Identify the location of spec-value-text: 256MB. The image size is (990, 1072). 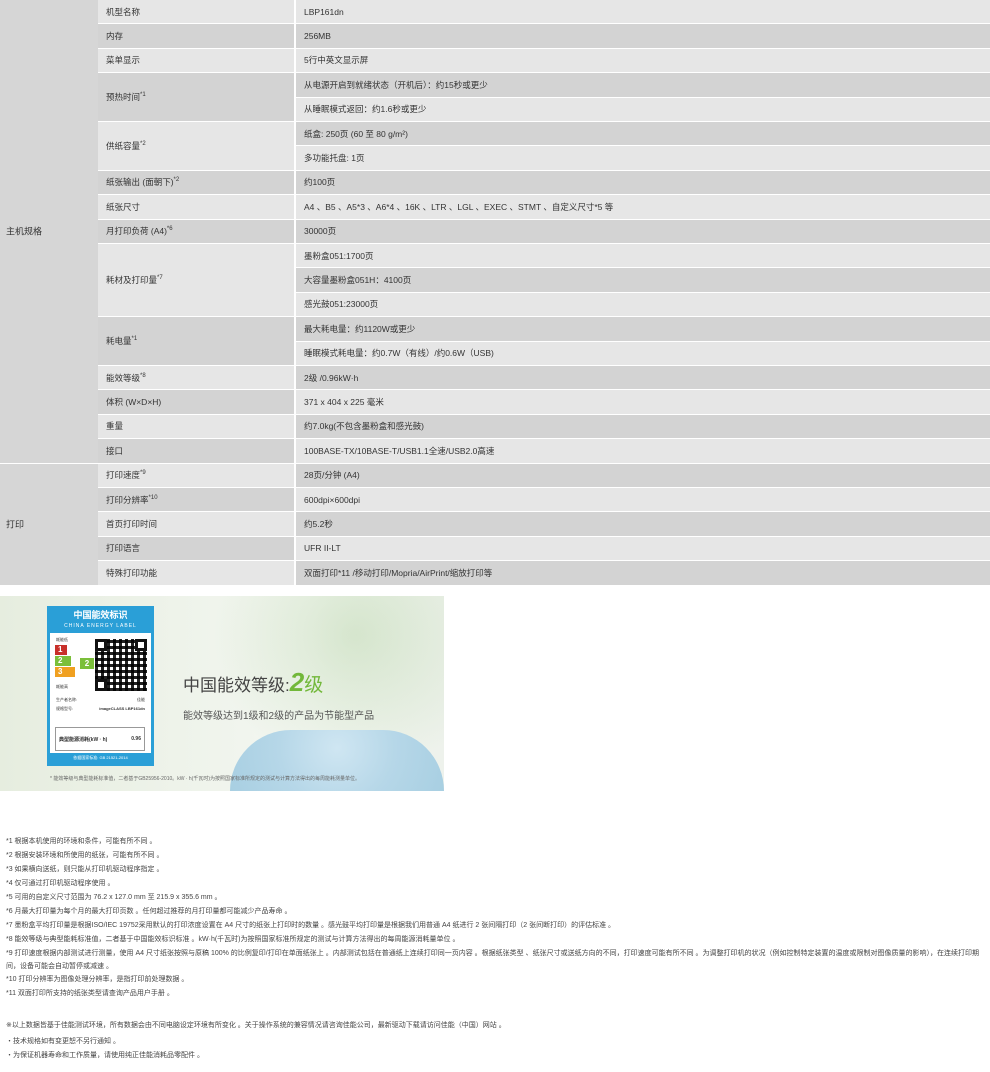
(317, 36).